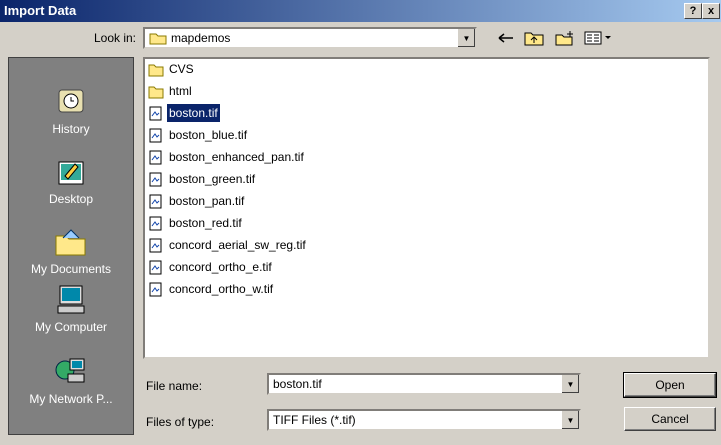  Describe the element at coordinates (114, 38) in the screenshot. I see `look-in-label: Look in:` at that location.